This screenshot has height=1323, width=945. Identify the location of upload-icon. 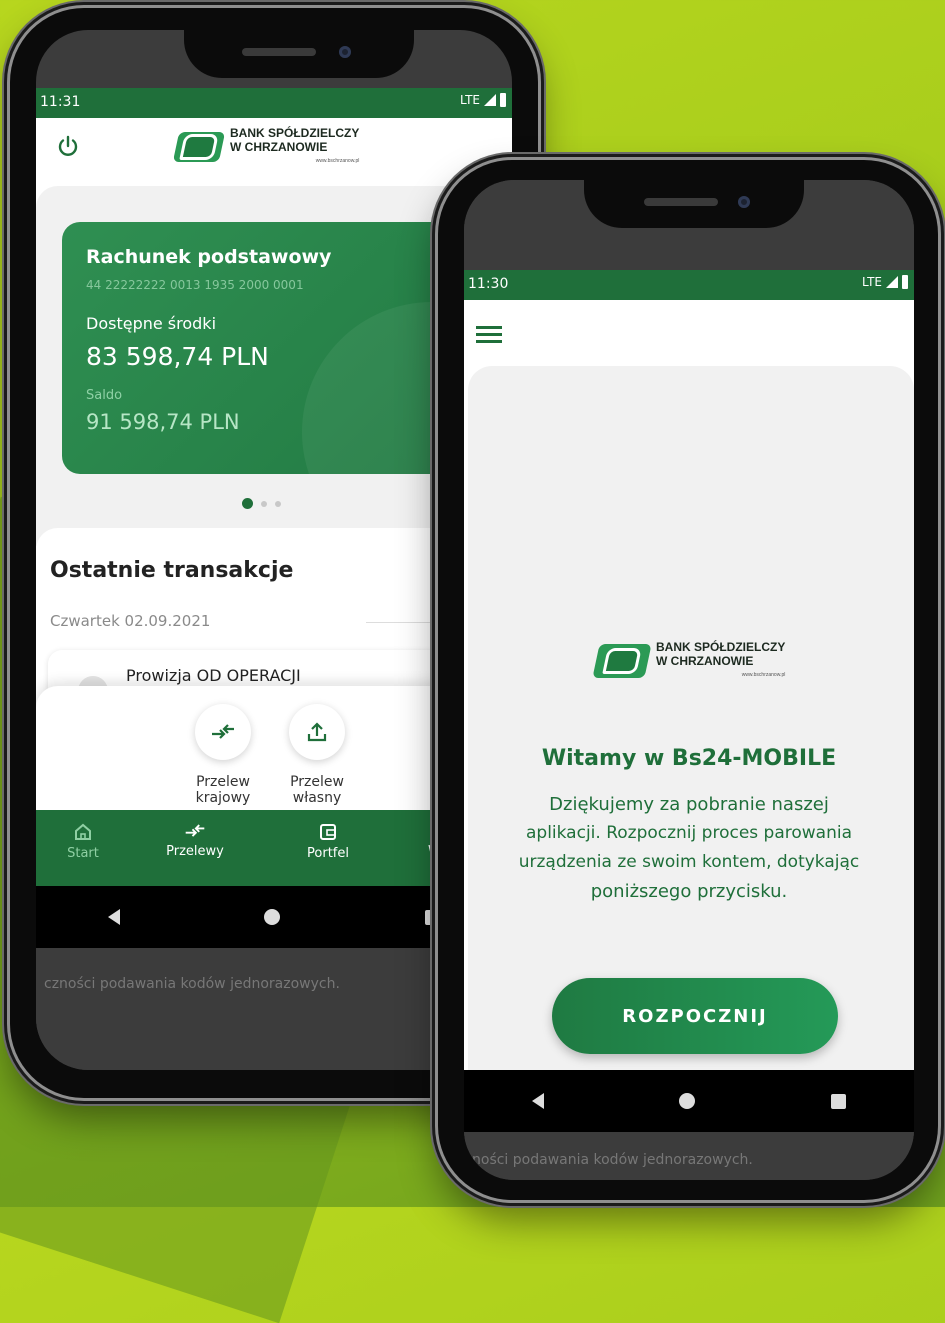
(317, 732).